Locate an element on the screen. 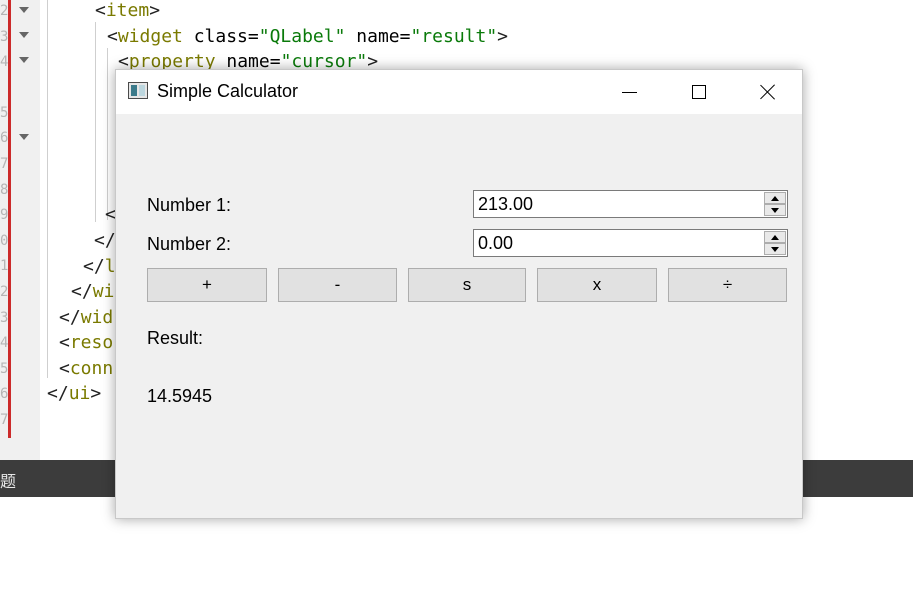 This screenshot has width=913, height=603. line-number: 8 is located at coordinates (4, 190).